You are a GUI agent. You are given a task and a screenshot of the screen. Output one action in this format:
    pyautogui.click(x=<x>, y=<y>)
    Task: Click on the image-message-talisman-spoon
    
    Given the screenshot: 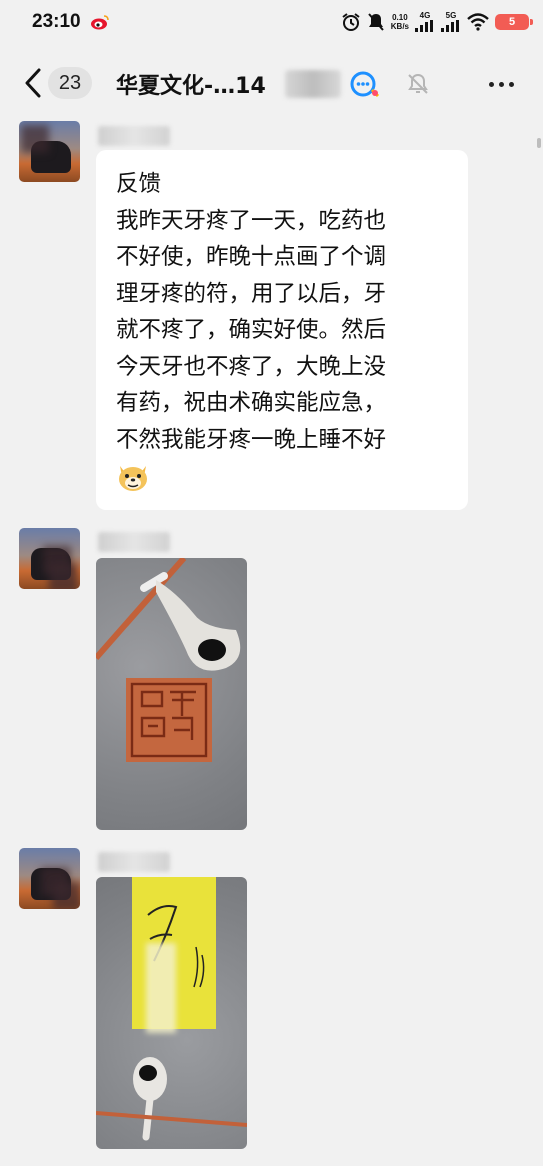 What is the action you would take?
    pyautogui.click(x=171, y=1013)
    